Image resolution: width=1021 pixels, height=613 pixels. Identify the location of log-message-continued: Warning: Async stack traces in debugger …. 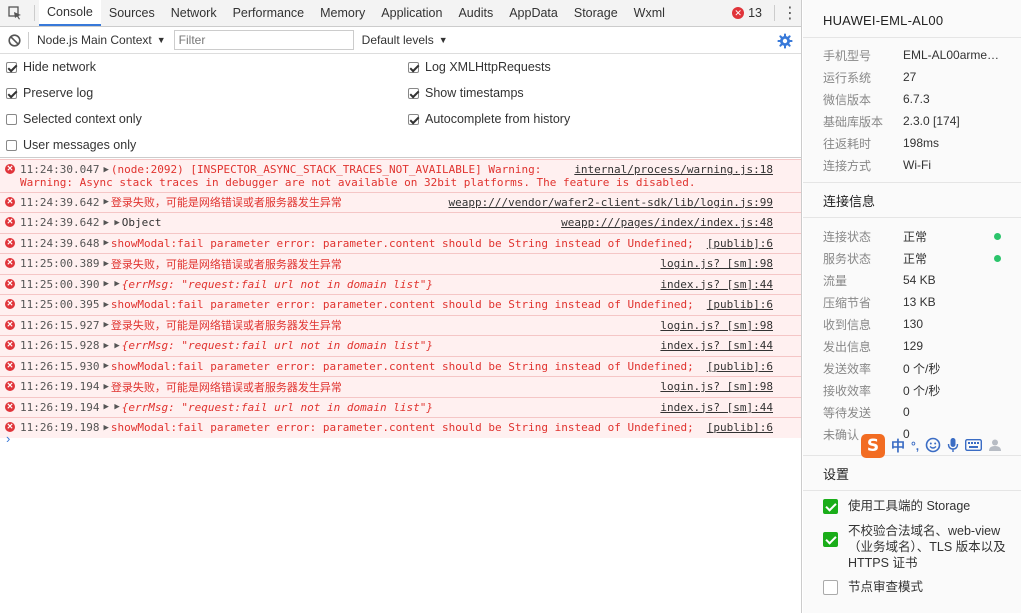
(358, 182).